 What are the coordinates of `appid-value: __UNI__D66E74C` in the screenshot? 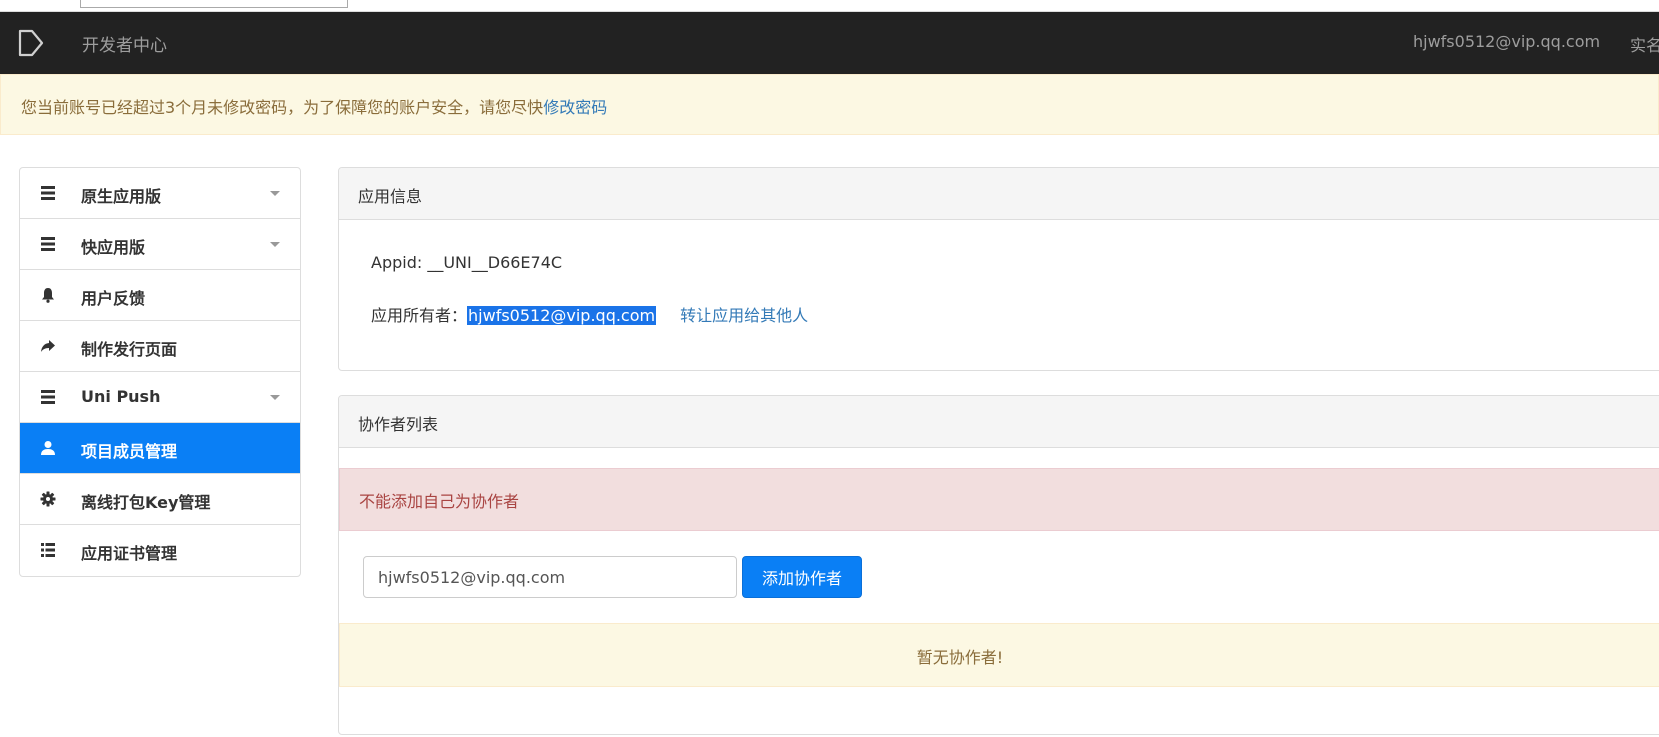 It's located at (495, 262).